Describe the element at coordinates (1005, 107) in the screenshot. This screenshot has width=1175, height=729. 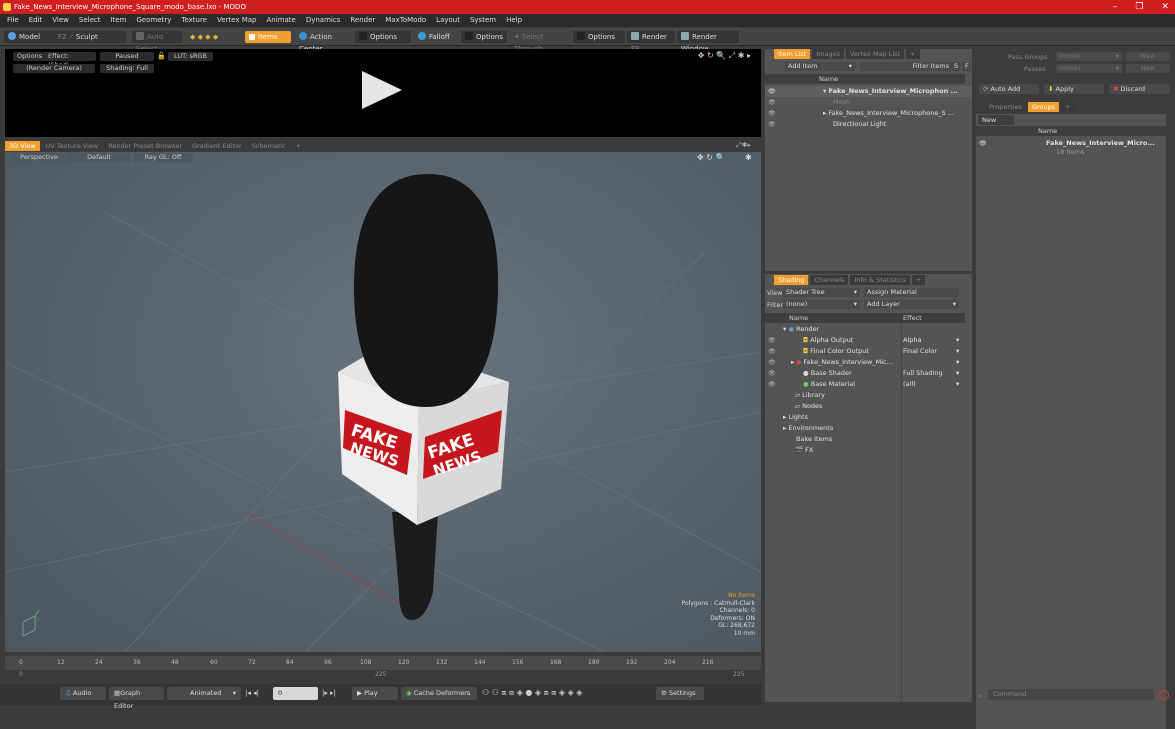
I see `tab-properties: Properties` at that location.